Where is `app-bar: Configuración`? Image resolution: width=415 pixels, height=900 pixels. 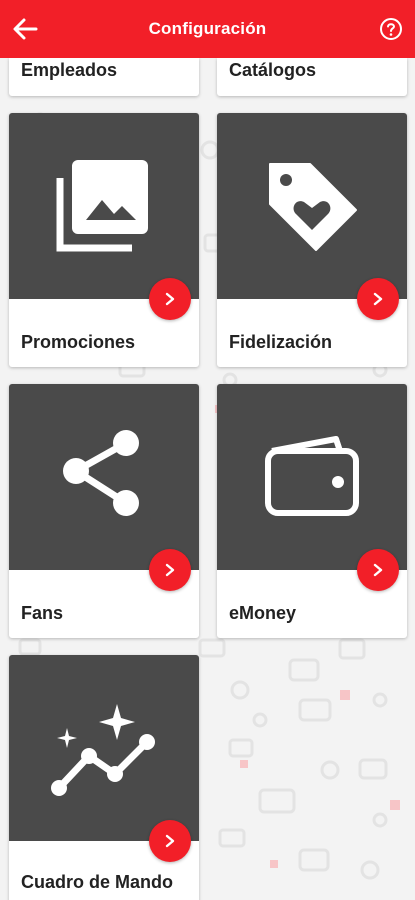 app-bar: Configuración is located at coordinates (207, 29).